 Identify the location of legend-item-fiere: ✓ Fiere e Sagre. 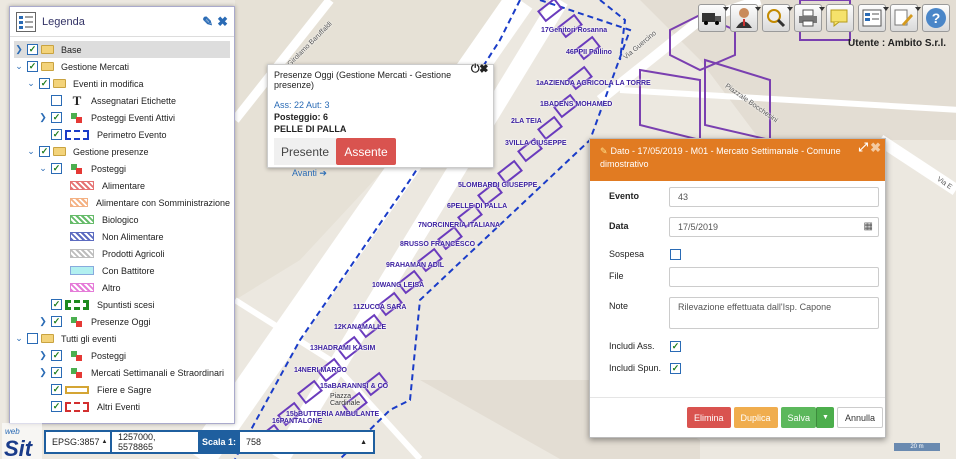
(122, 389).